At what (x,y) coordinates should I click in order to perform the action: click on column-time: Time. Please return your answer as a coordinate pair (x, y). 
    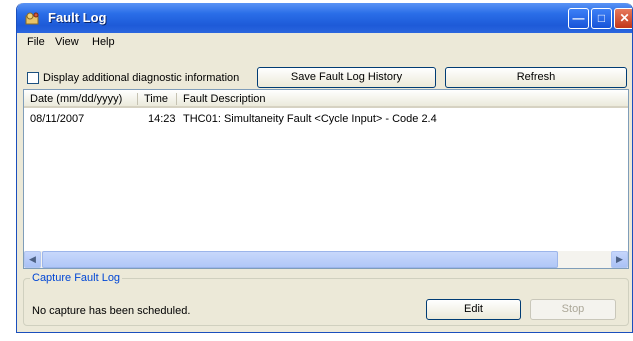
    Looking at the image, I should click on (156, 99).